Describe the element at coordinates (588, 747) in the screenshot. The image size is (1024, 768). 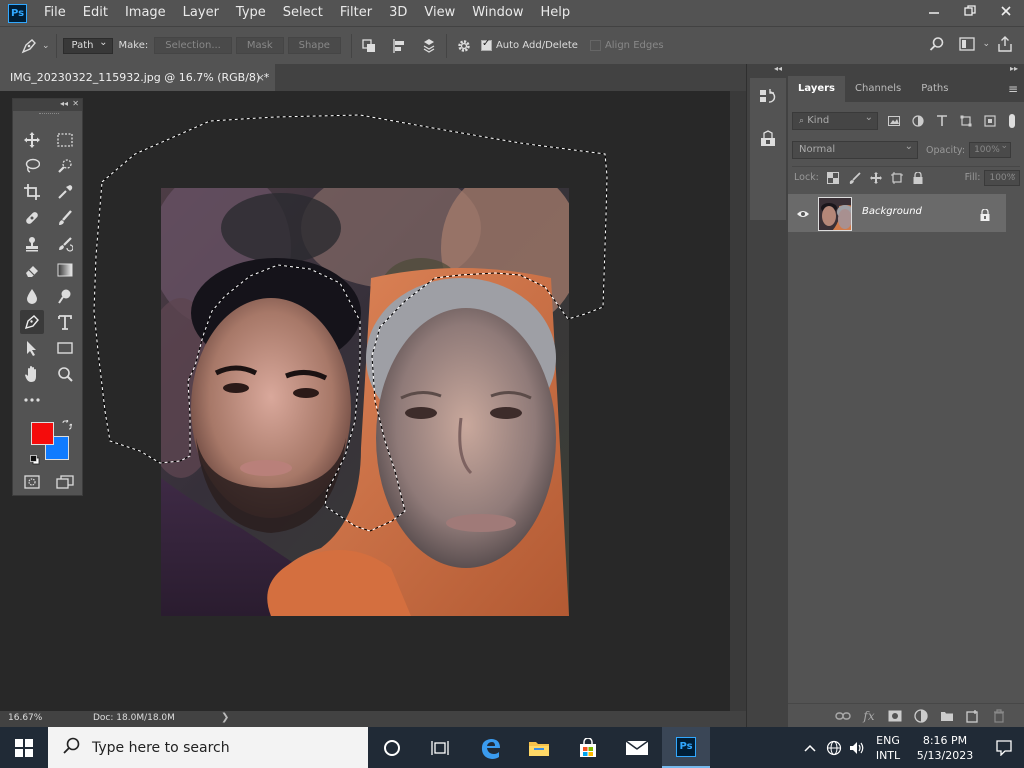
I see `microsoft-store-icon` at that location.